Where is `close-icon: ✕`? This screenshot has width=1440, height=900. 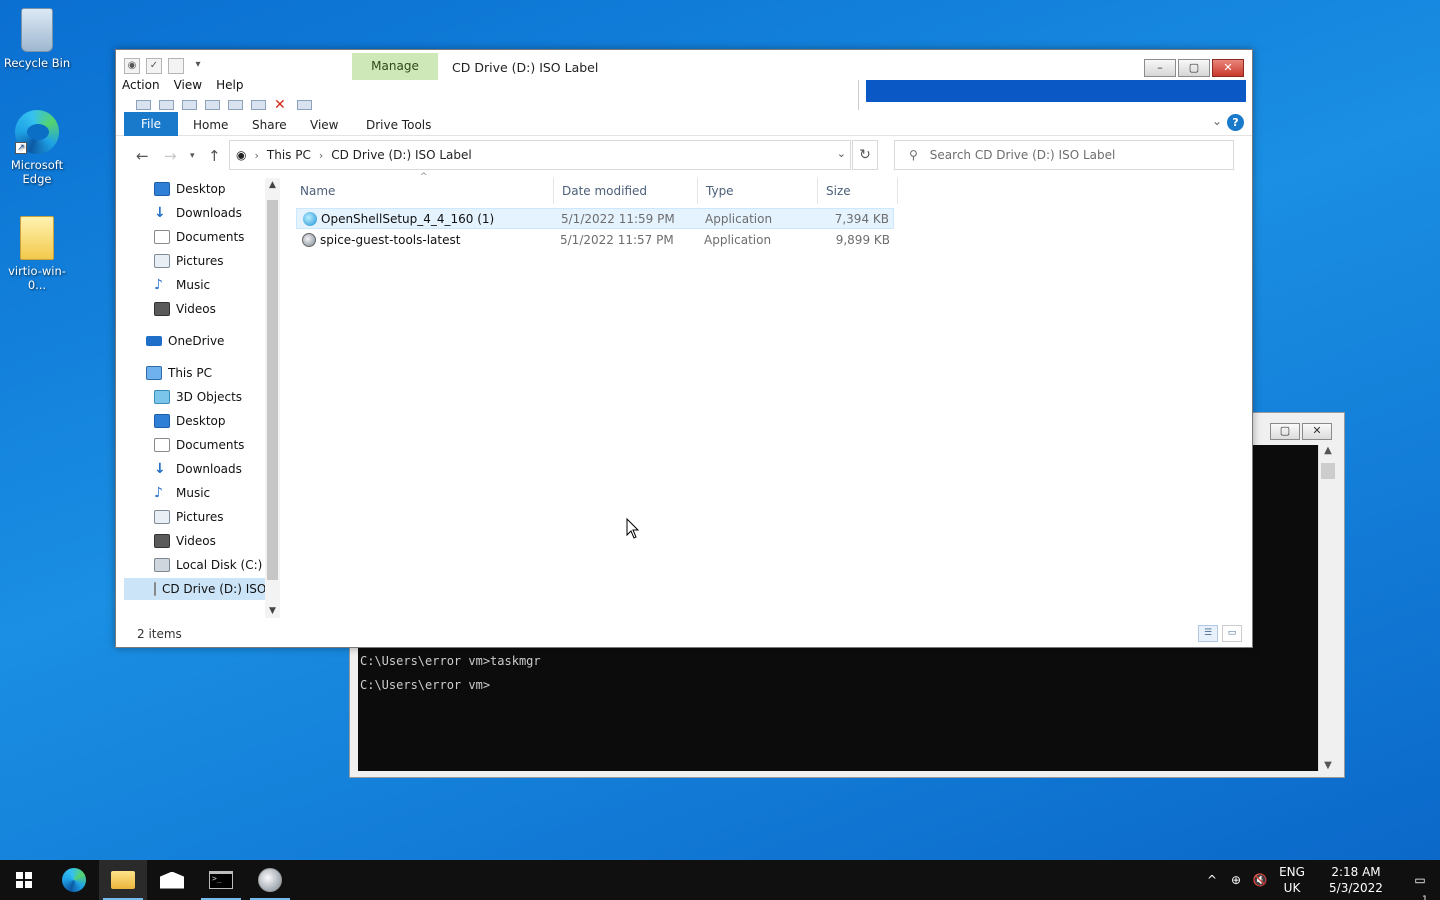
close-icon: ✕ is located at coordinates (1317, 431).